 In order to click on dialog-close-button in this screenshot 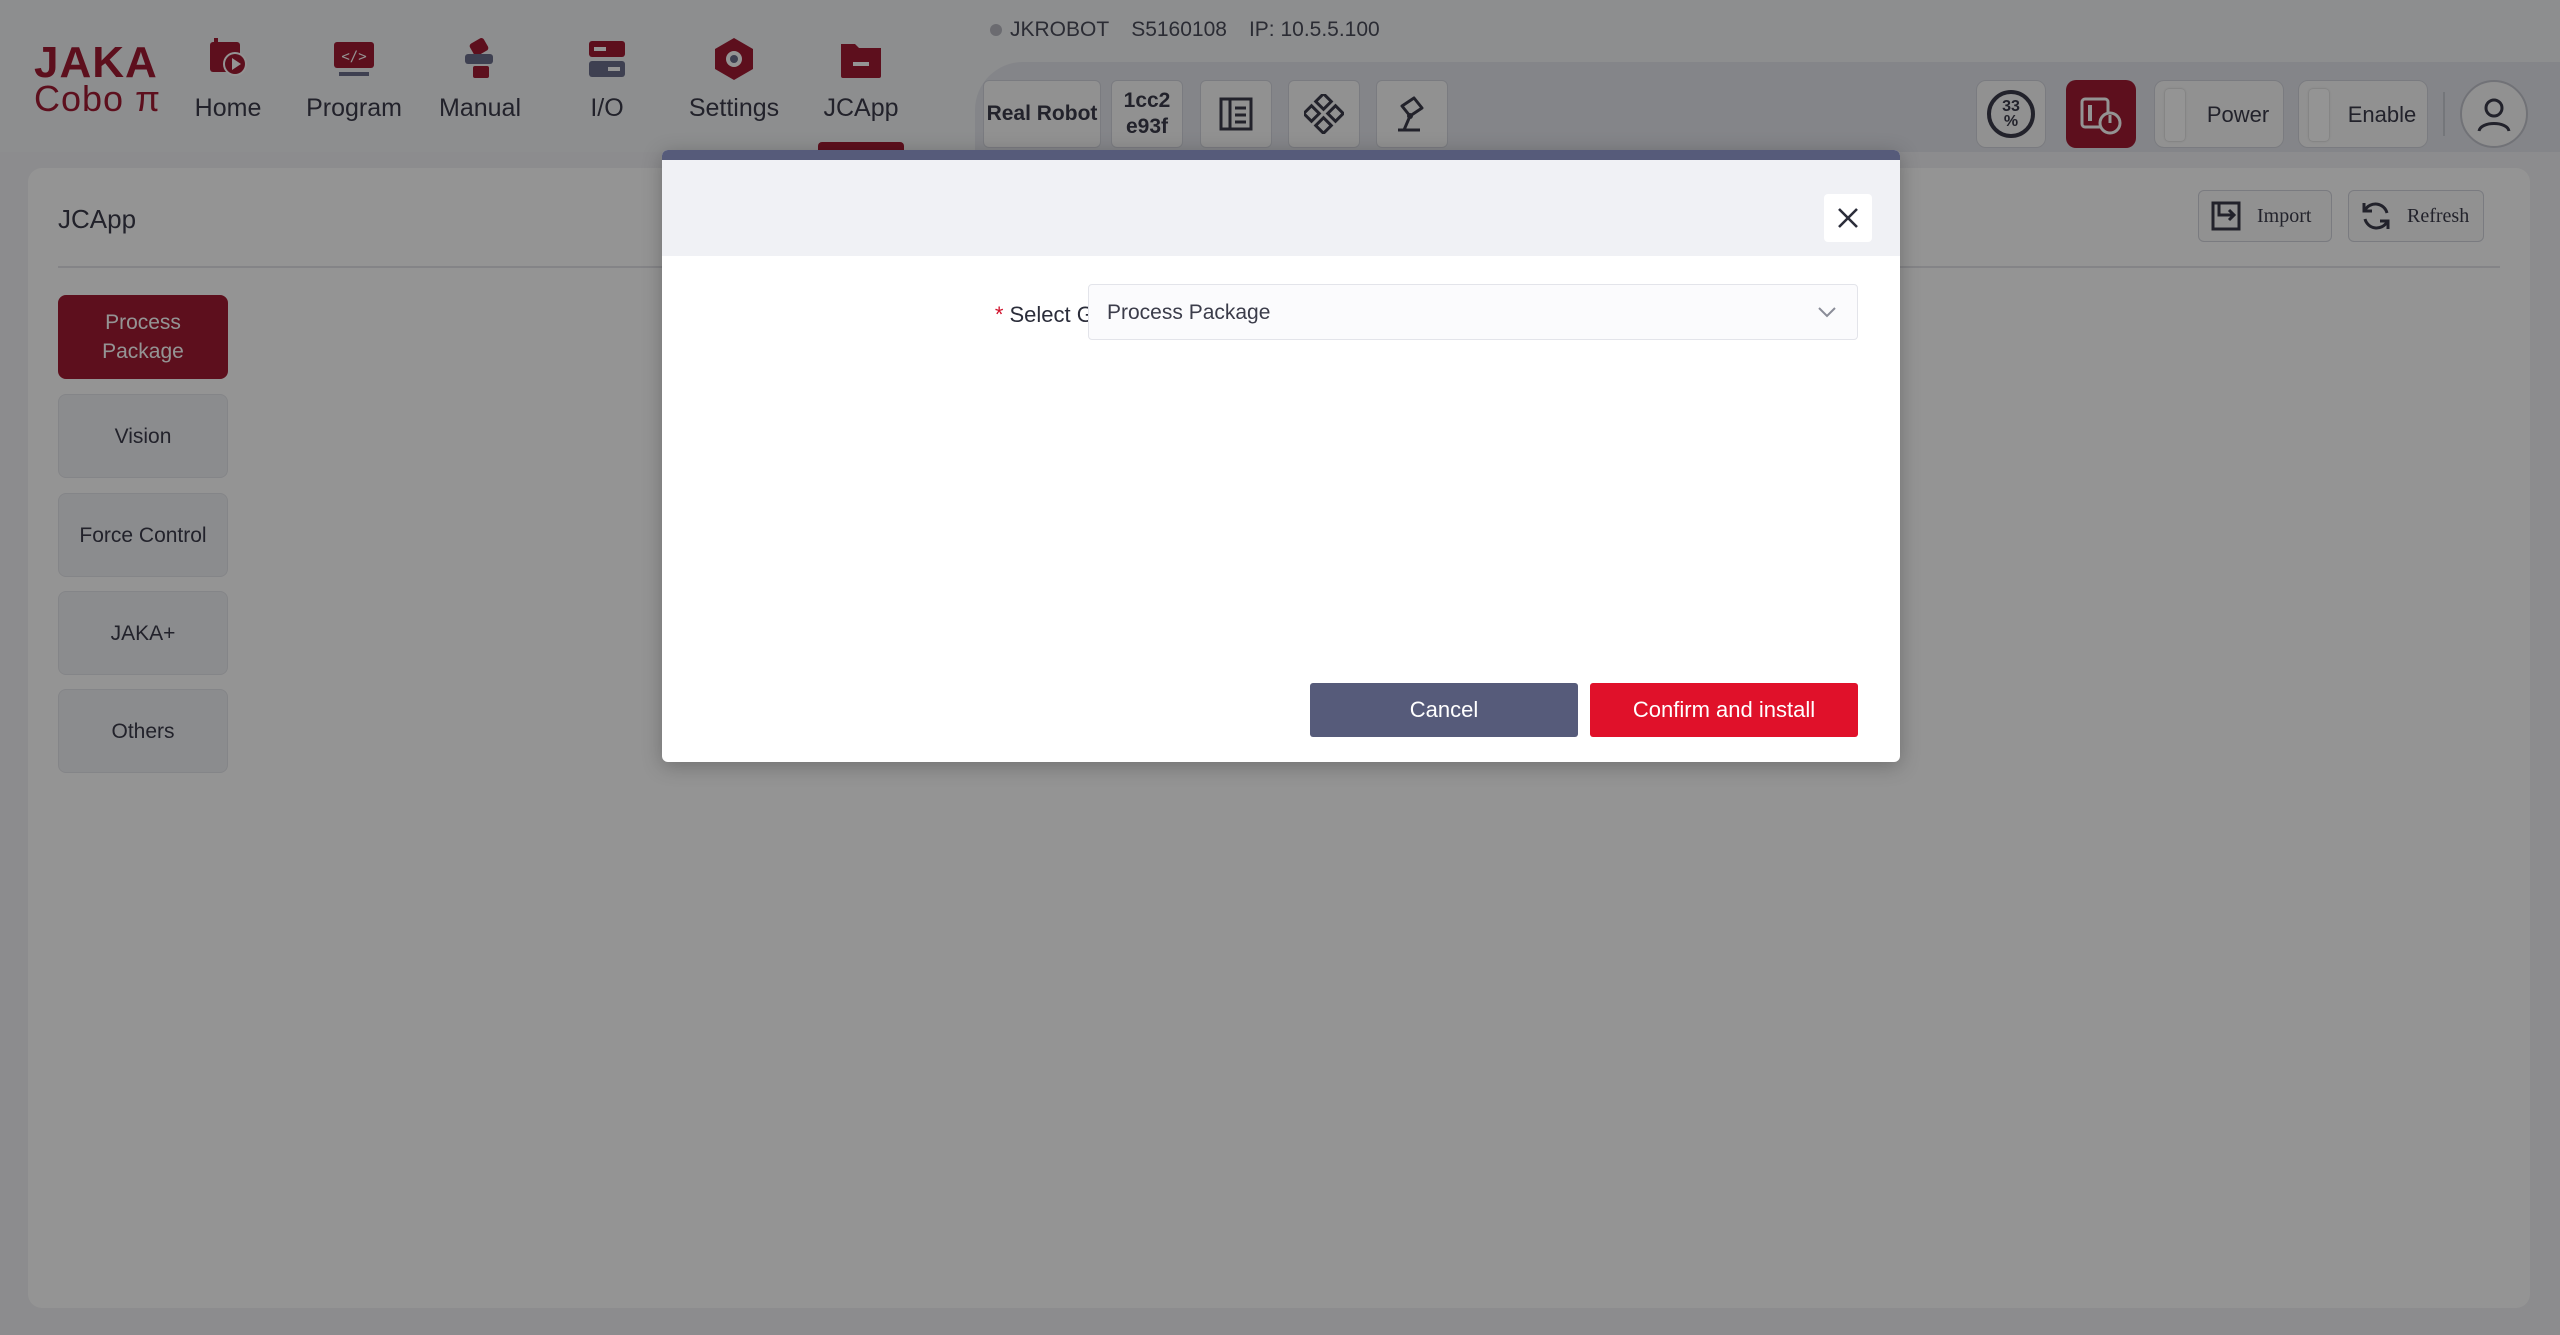, I will do `click(1848, 218)`.